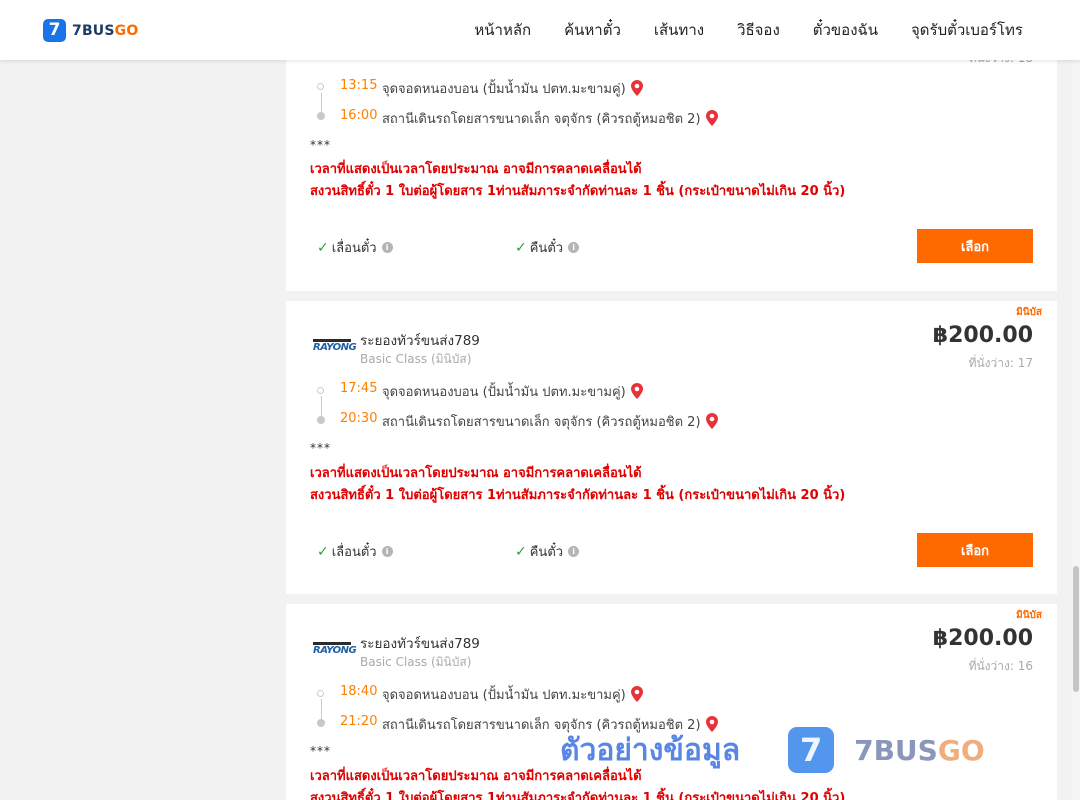  Describe the element at coordinates (359, 721) in the screenshot. I see `arrival-time: 21:20` at that location.